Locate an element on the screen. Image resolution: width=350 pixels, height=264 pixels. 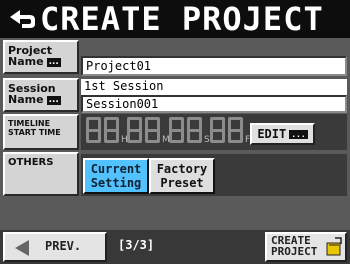
prev-label: PREV. is located at coordinates (63, 246).